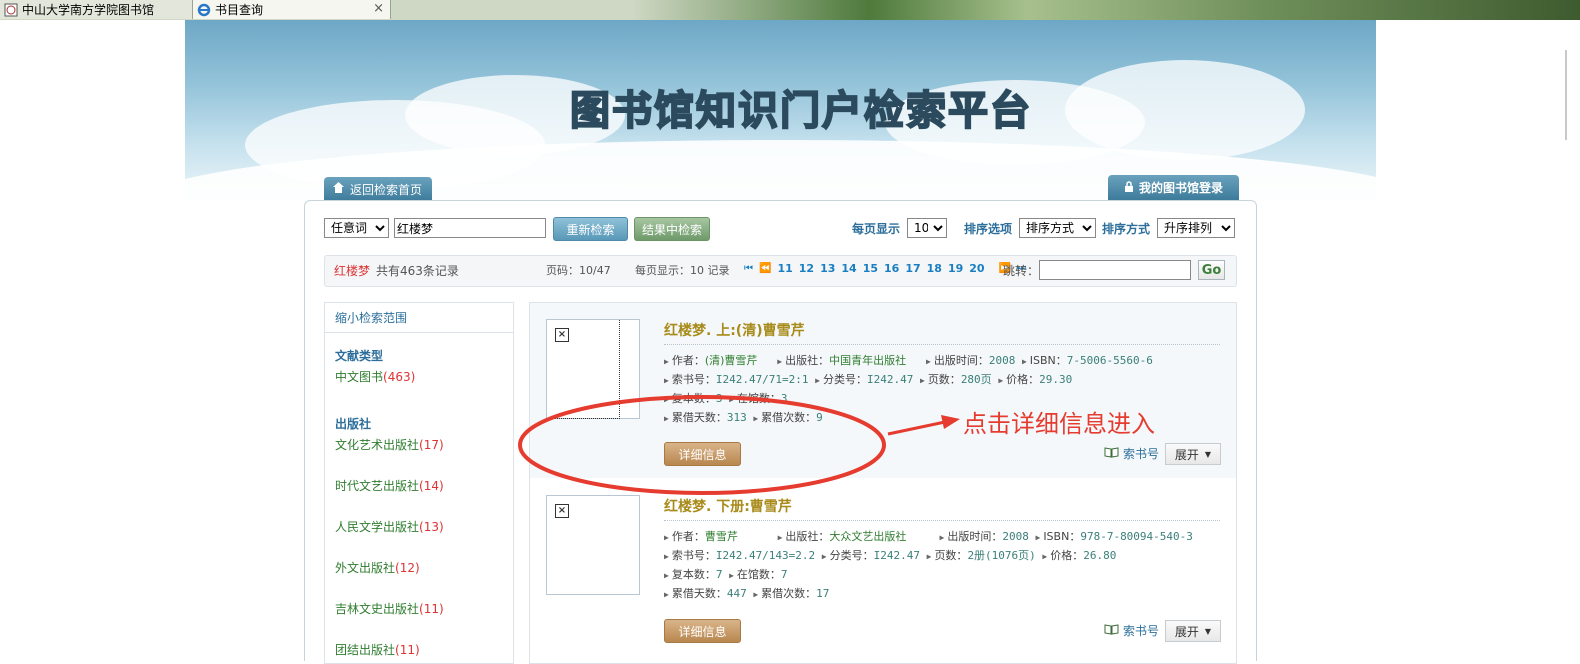 The height and width of the screenshot is (664, 1580). I want to click on window-scrollbar, so click(1571, 335).